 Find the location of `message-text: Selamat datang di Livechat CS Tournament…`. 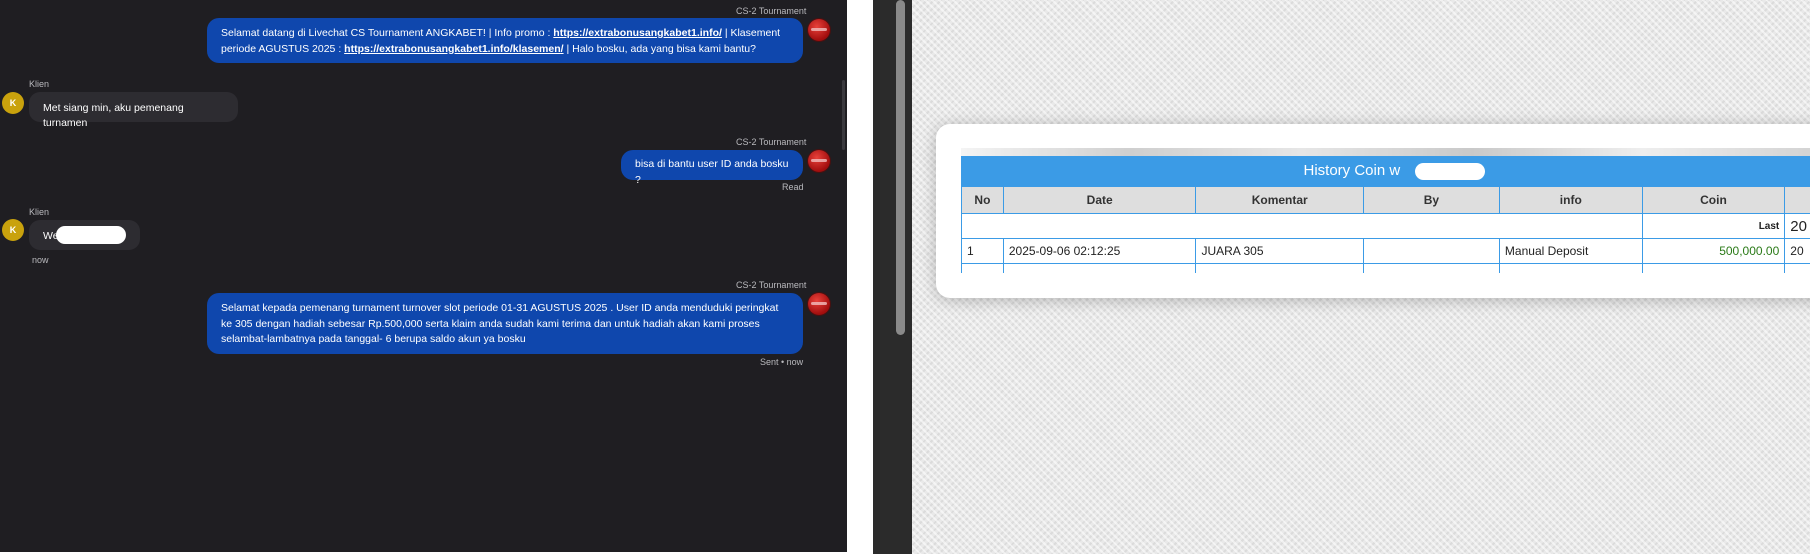

message-text: Selamat datang di Livechat CS Tournament… is located at coordinates (387, 33).